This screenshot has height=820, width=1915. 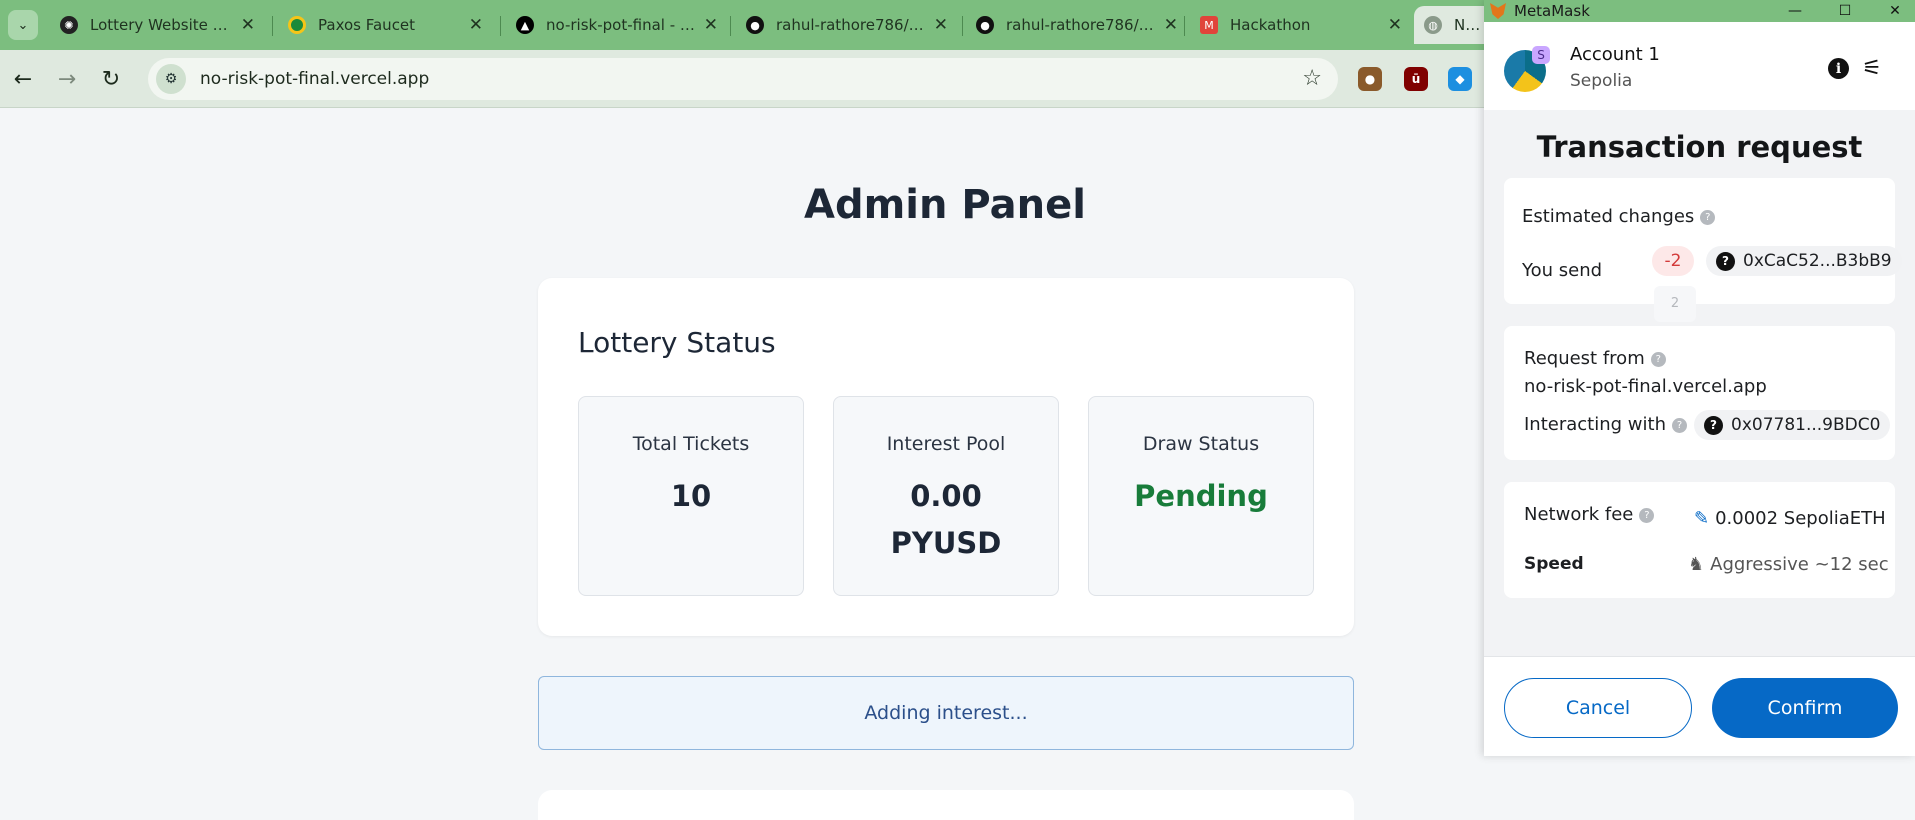 What do you see at coordinates (1673, 261) in the screenshot?
I see `send-amount: -2` at bounding box center [1673, 261].